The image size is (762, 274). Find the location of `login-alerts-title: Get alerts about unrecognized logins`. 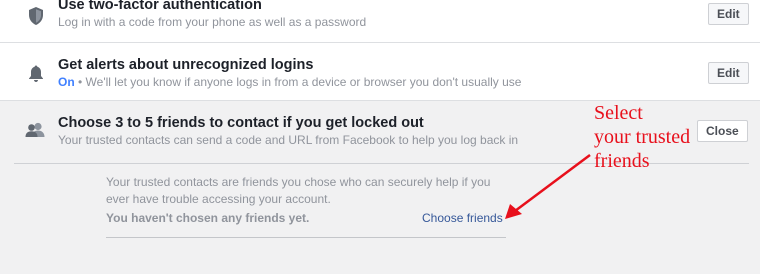

login-alerts-title: Get alerts about unrecognized logins is located at coordinates (186, 65).